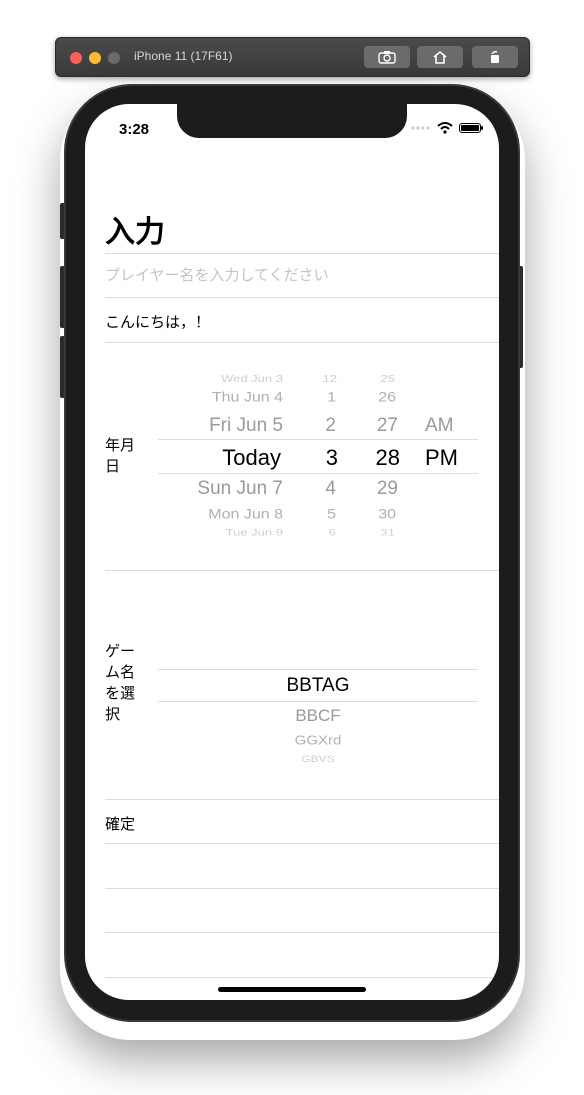 The width and height of the screenshot is (584, 1095). I want to click on battery-icon, so click(471, 128).